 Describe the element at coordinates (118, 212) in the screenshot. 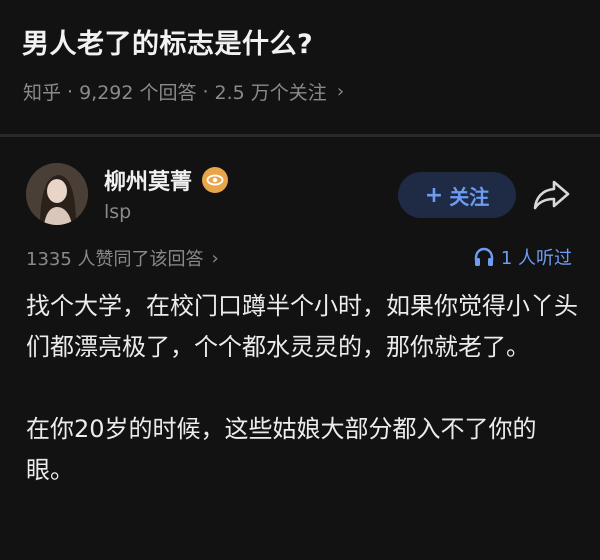

I see `author-bio: lsp` at that location.